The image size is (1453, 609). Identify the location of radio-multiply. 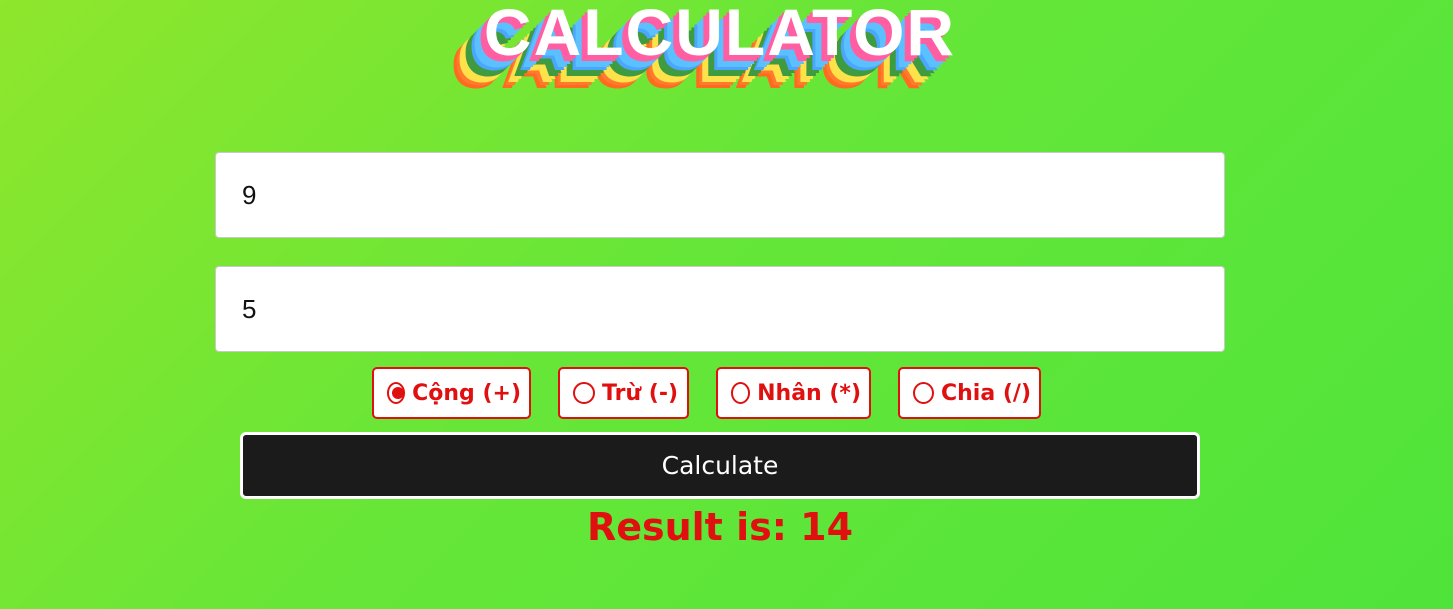
(741, 393).